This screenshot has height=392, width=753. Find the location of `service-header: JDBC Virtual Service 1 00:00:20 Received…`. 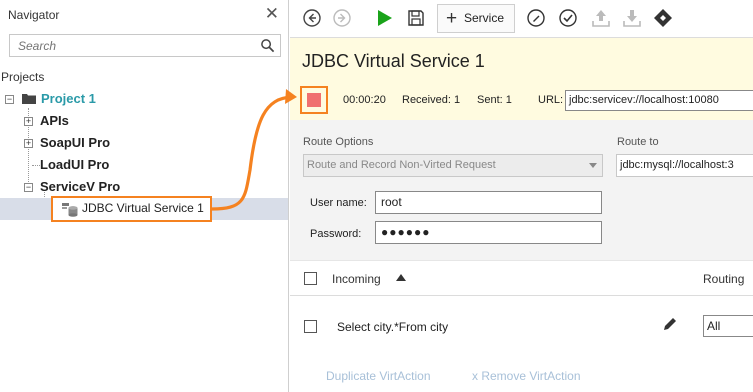

service-header: JDBC Virtual Service 1 00:00:20 Received… is located at coordinates (521, 79).